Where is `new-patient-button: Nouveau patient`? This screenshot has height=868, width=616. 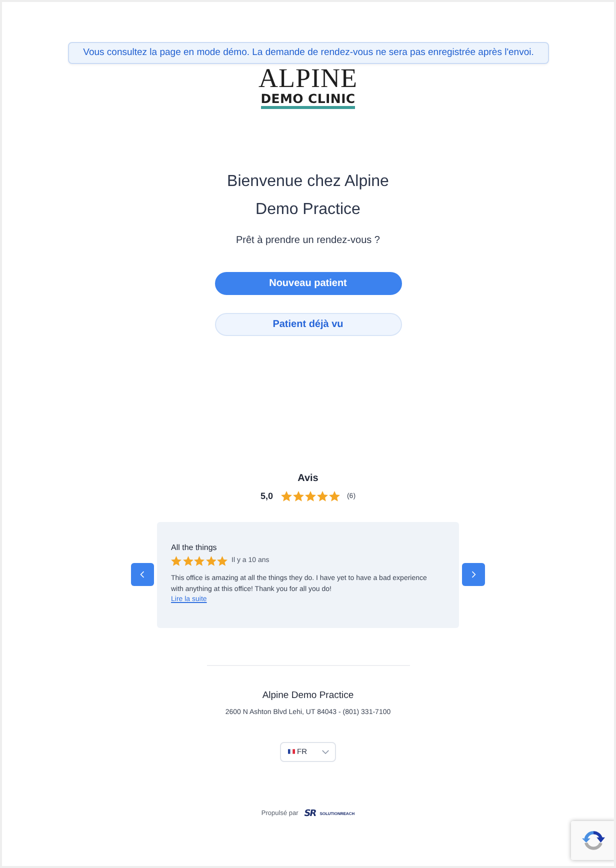 new-patient-button: Nouveau patient is located at coordinates (308, 283).